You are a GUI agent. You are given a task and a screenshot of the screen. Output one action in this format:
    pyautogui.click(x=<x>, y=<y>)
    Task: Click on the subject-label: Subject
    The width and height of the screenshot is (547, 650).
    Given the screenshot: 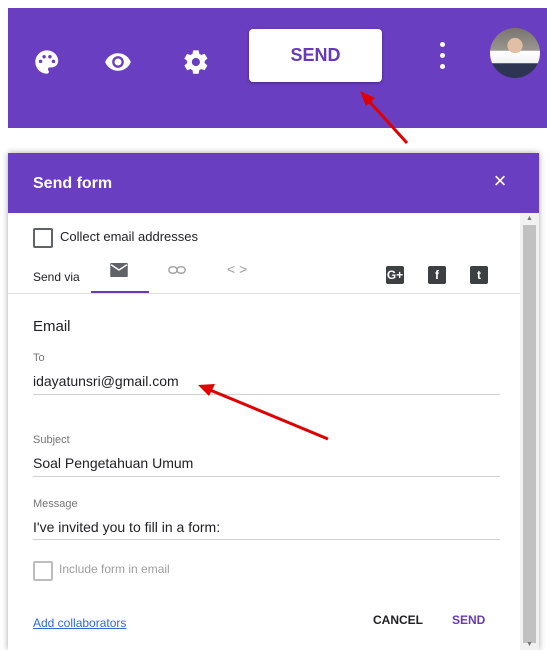 What is the action you would take?
    pyautogui.click(x=51, y=440)
    